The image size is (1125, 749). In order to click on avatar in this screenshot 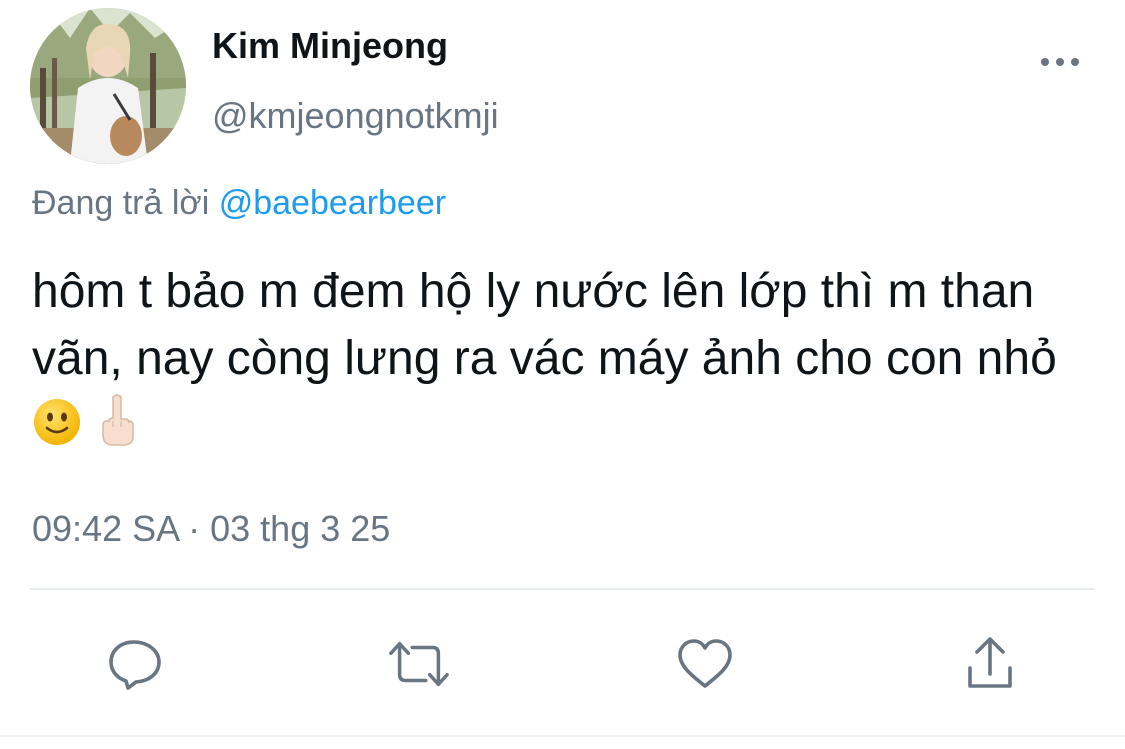, I will do `click(108, 86)`.